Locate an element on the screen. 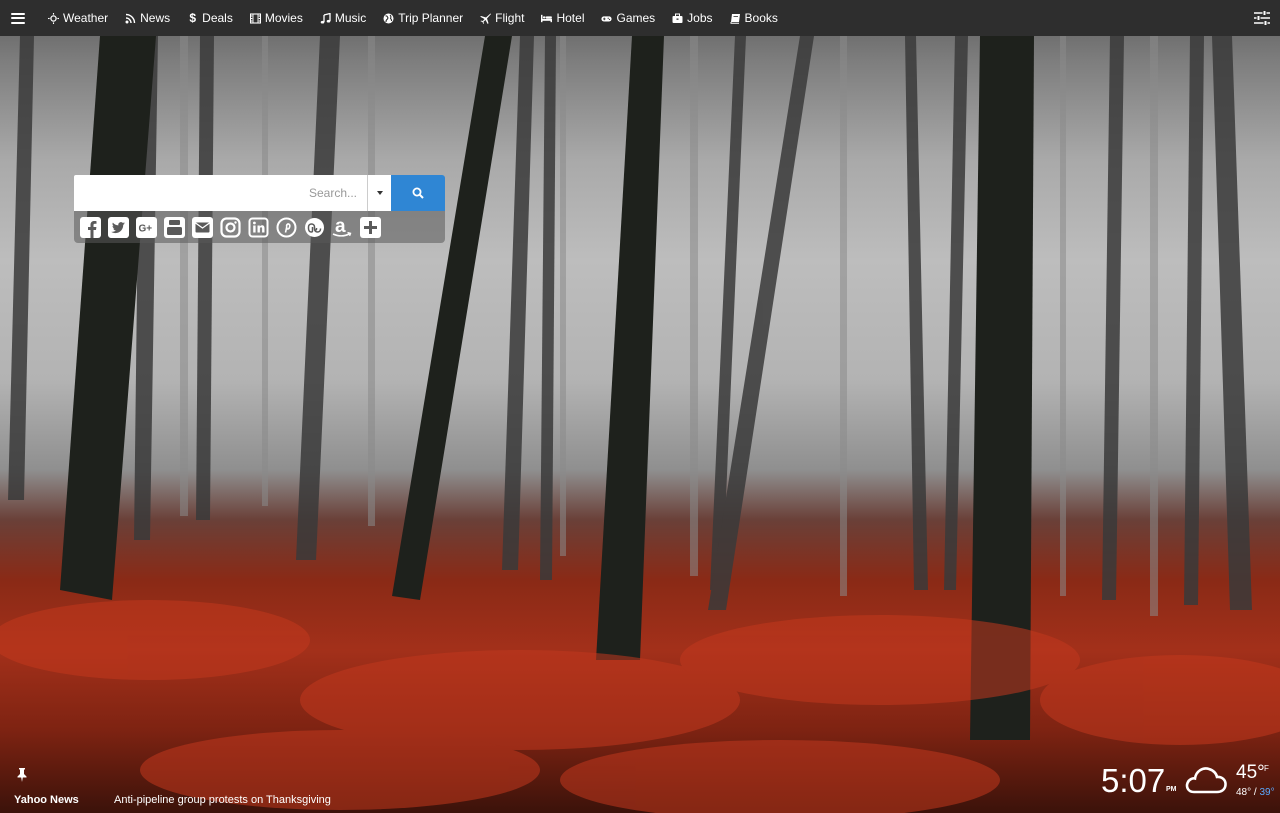 This screenshot has height=813, width=1280. search-engine-dropdown is located at coordinates (379, 193).